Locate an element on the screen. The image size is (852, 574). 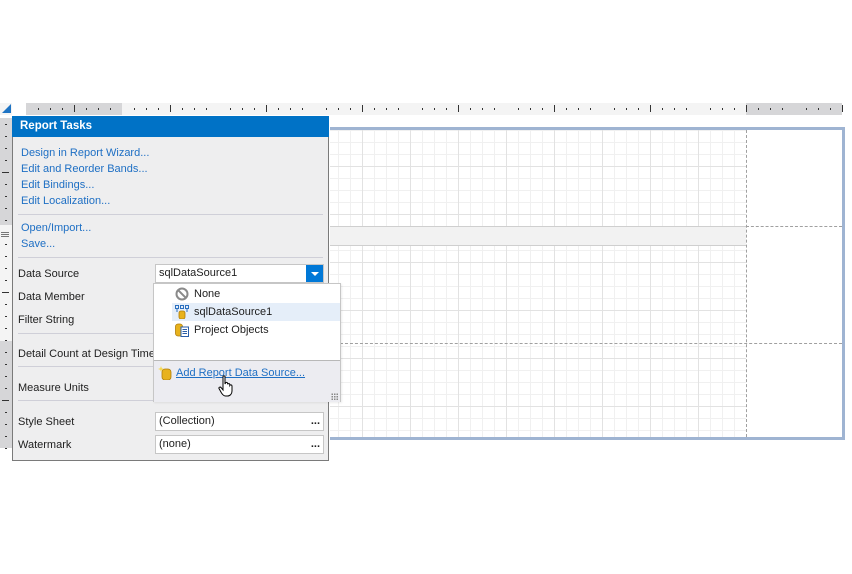
dropdown-arrow-button is located at coordinates (314, 273).